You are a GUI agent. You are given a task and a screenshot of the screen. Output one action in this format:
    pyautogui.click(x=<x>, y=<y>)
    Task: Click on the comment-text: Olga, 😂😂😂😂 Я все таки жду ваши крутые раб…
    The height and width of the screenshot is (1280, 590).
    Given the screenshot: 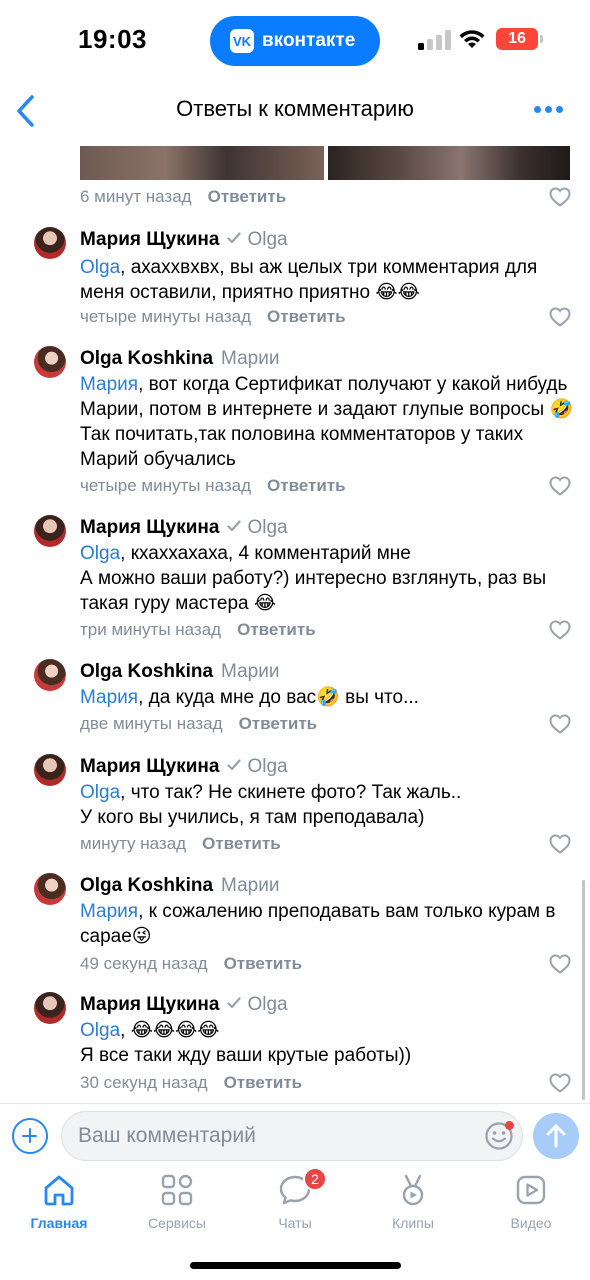 What is the action you would take?
    pyautogui.click(x=246, y=1043)
    